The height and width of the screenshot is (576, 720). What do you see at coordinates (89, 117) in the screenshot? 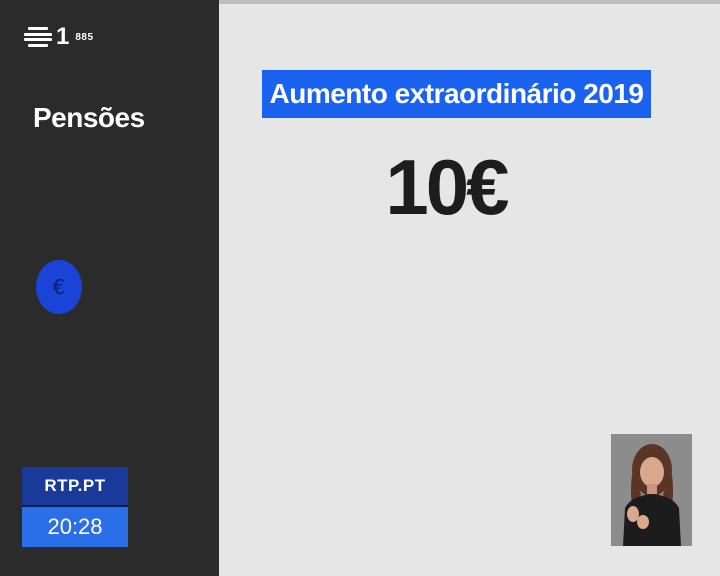
I see `section-title: Pensões` at bounding box center [89, 117].